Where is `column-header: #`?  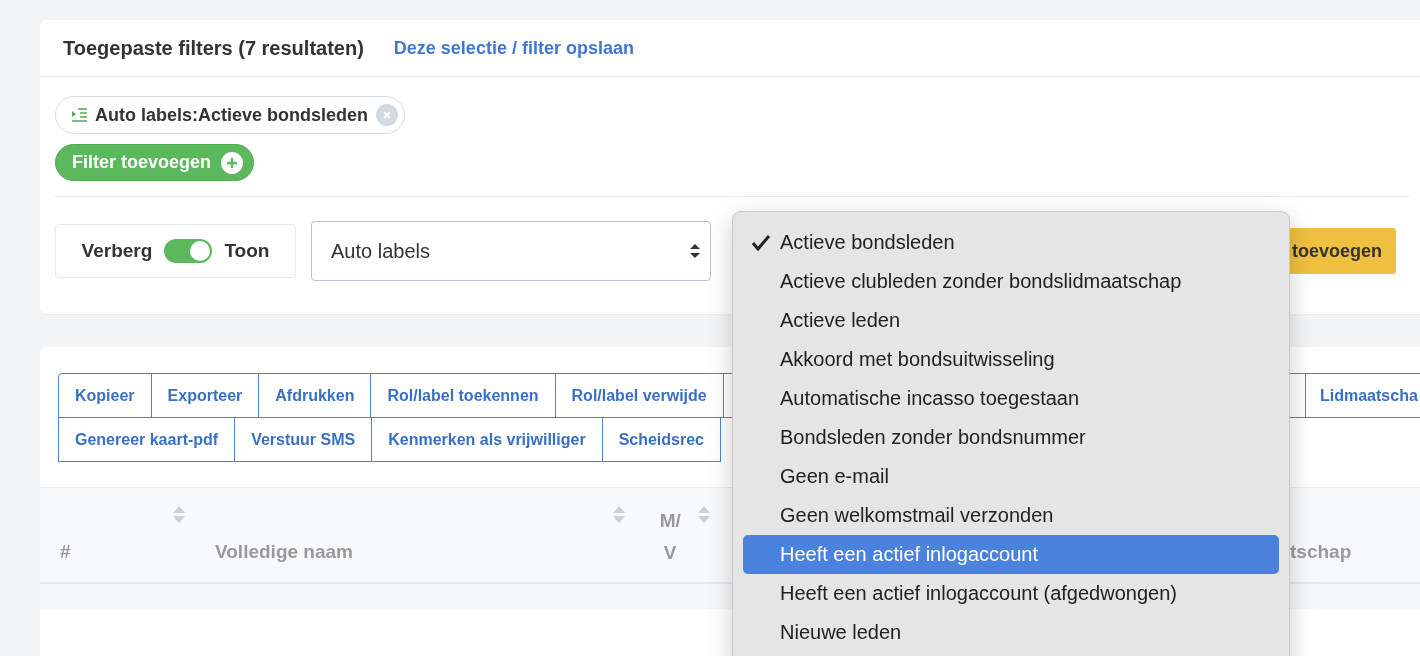
column-header: # is located at coordinates (65, 552).